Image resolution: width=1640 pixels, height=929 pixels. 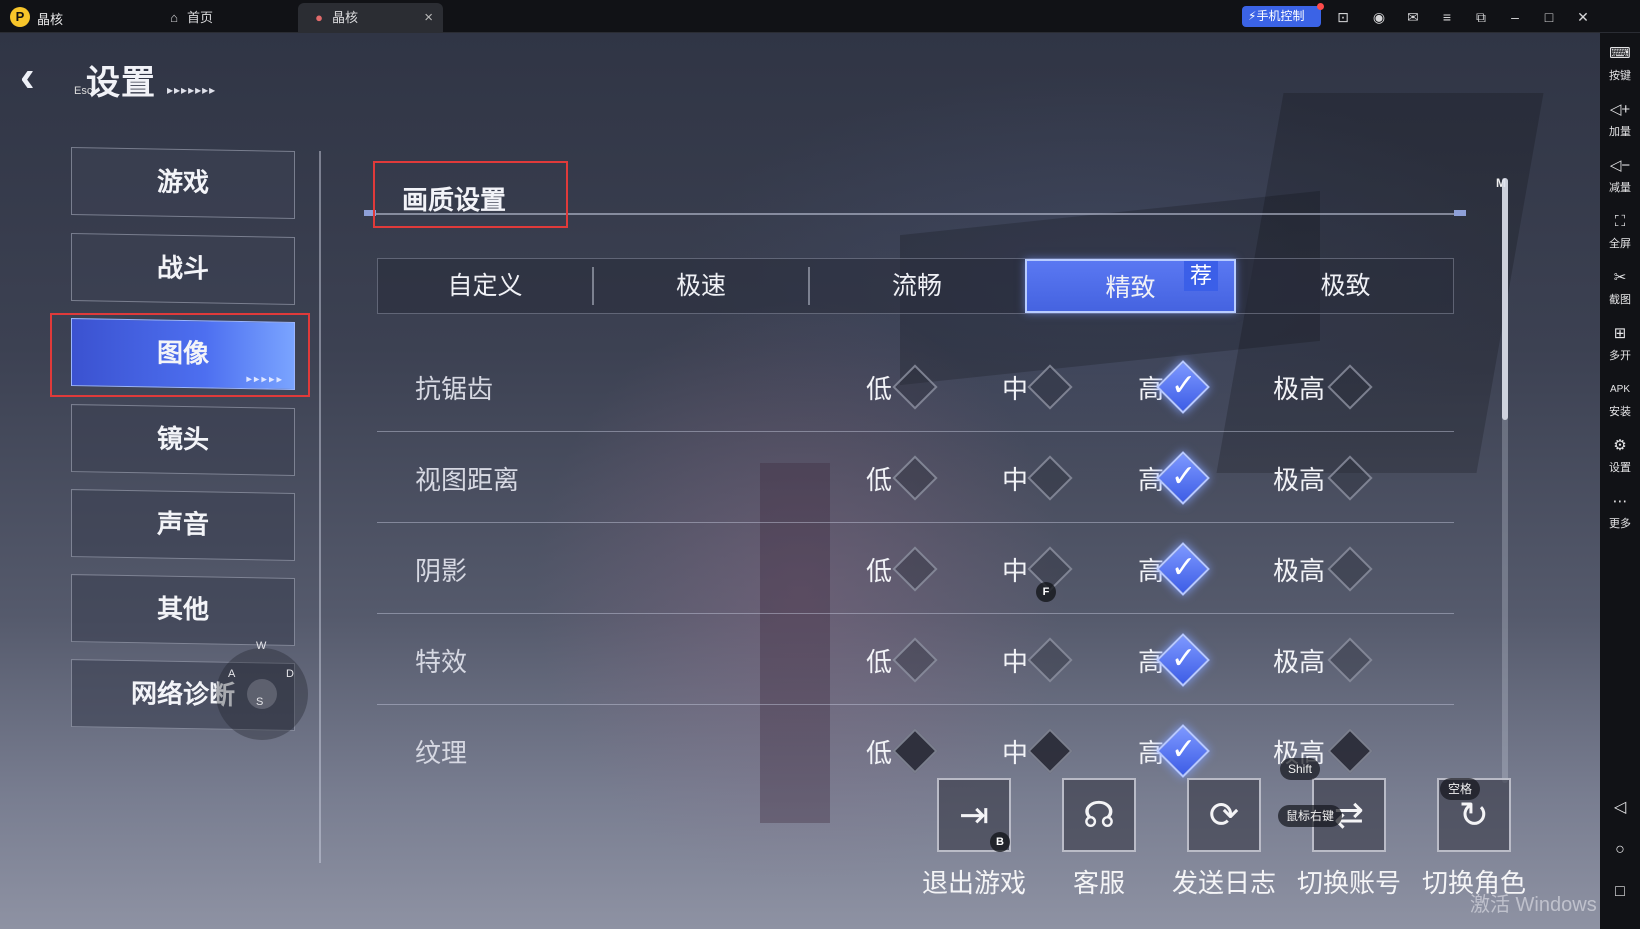 What do you see at coordinates (1460, 789) in the screenshot?
I see `space-key-badge: 空格` at bounding box center [1460, 789].